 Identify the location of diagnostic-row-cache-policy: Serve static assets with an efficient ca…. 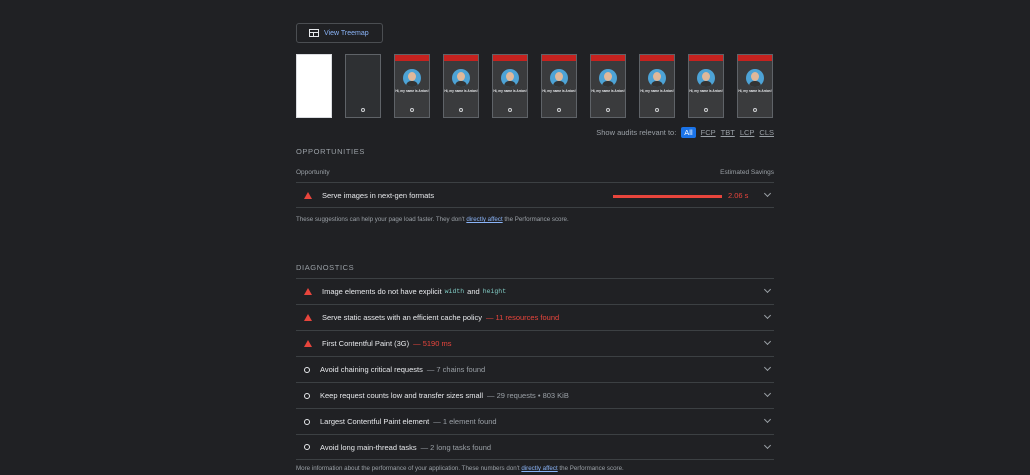
(535, 317).